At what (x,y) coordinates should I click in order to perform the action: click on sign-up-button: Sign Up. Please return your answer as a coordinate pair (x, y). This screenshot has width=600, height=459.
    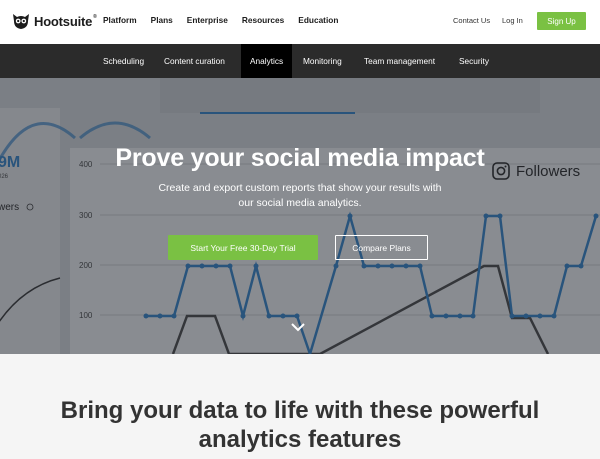
    Looking at the image, I should click on (561, 21).